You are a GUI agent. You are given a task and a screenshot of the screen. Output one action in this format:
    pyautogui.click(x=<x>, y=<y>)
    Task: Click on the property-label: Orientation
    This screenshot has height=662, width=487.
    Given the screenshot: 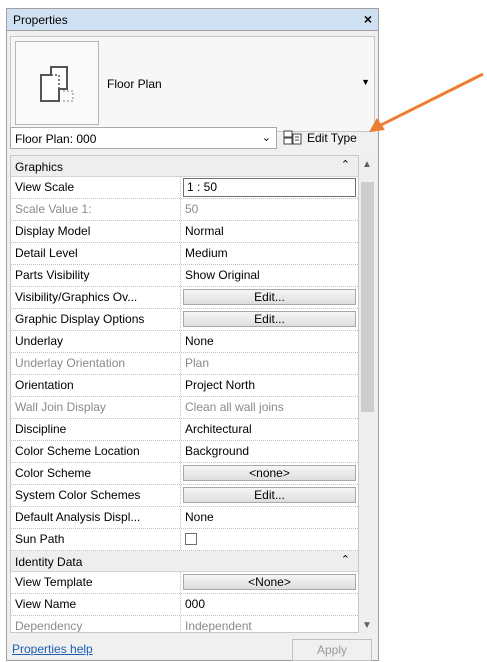 What is the action you would take?
    pyautogui.click(x=96, y=385)
    